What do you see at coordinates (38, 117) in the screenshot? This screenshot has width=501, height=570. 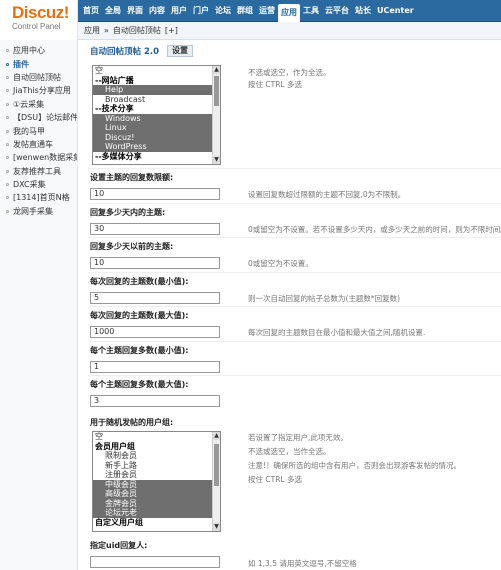 I see `sidebar-item: 【DSU】论坛邮件` at bounding box center [38, 117].